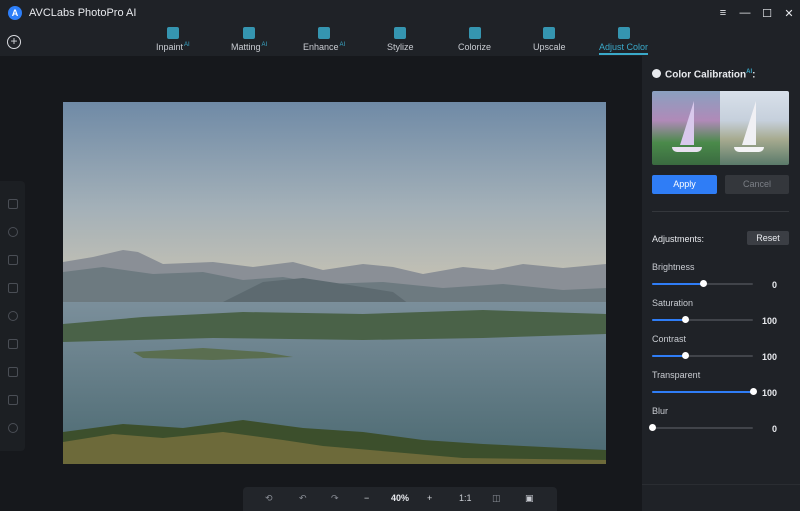 This screenshot has height=511, width=800. What do you see at coordinates (335, 498) in the screenshot?
I see `redo-icon: ↷` at bounding box center [335, 498].